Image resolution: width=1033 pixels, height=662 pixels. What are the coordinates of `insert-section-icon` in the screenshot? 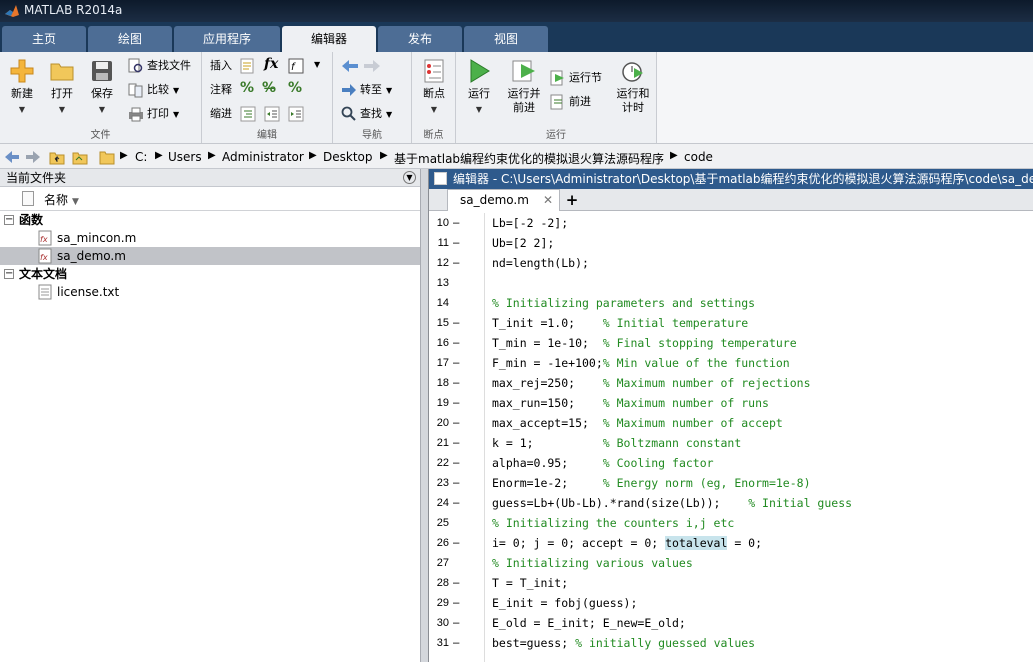 It's located at (248, 66).